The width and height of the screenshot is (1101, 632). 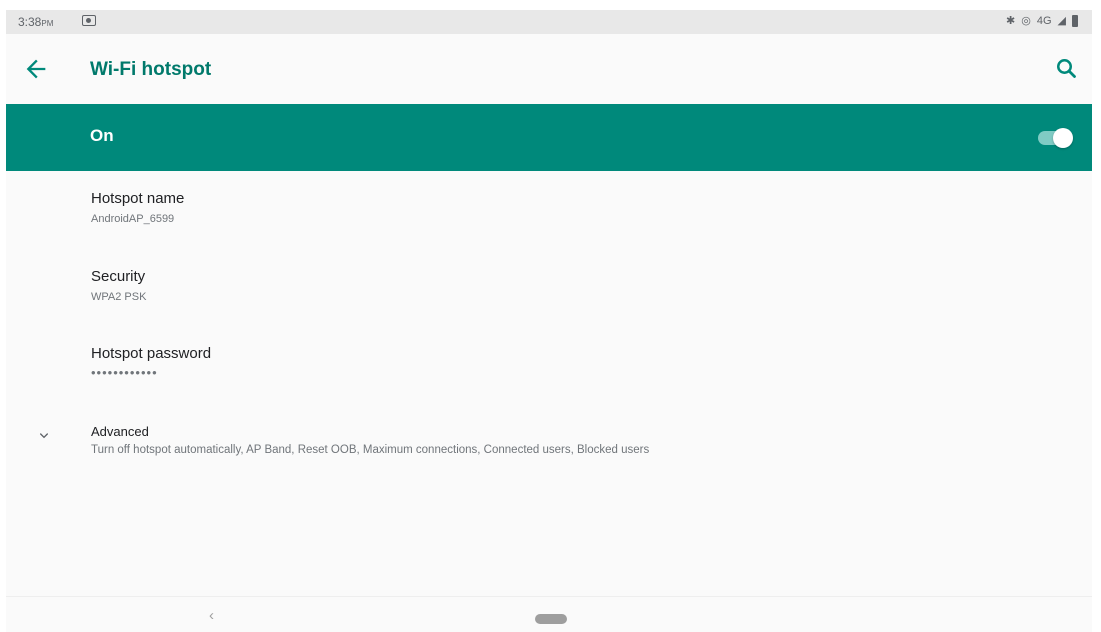 What do you see at coordinates (124, 372) in the screenshot?
I see `preference-summary: ••••••••••••` at bounding box center [124, 372].